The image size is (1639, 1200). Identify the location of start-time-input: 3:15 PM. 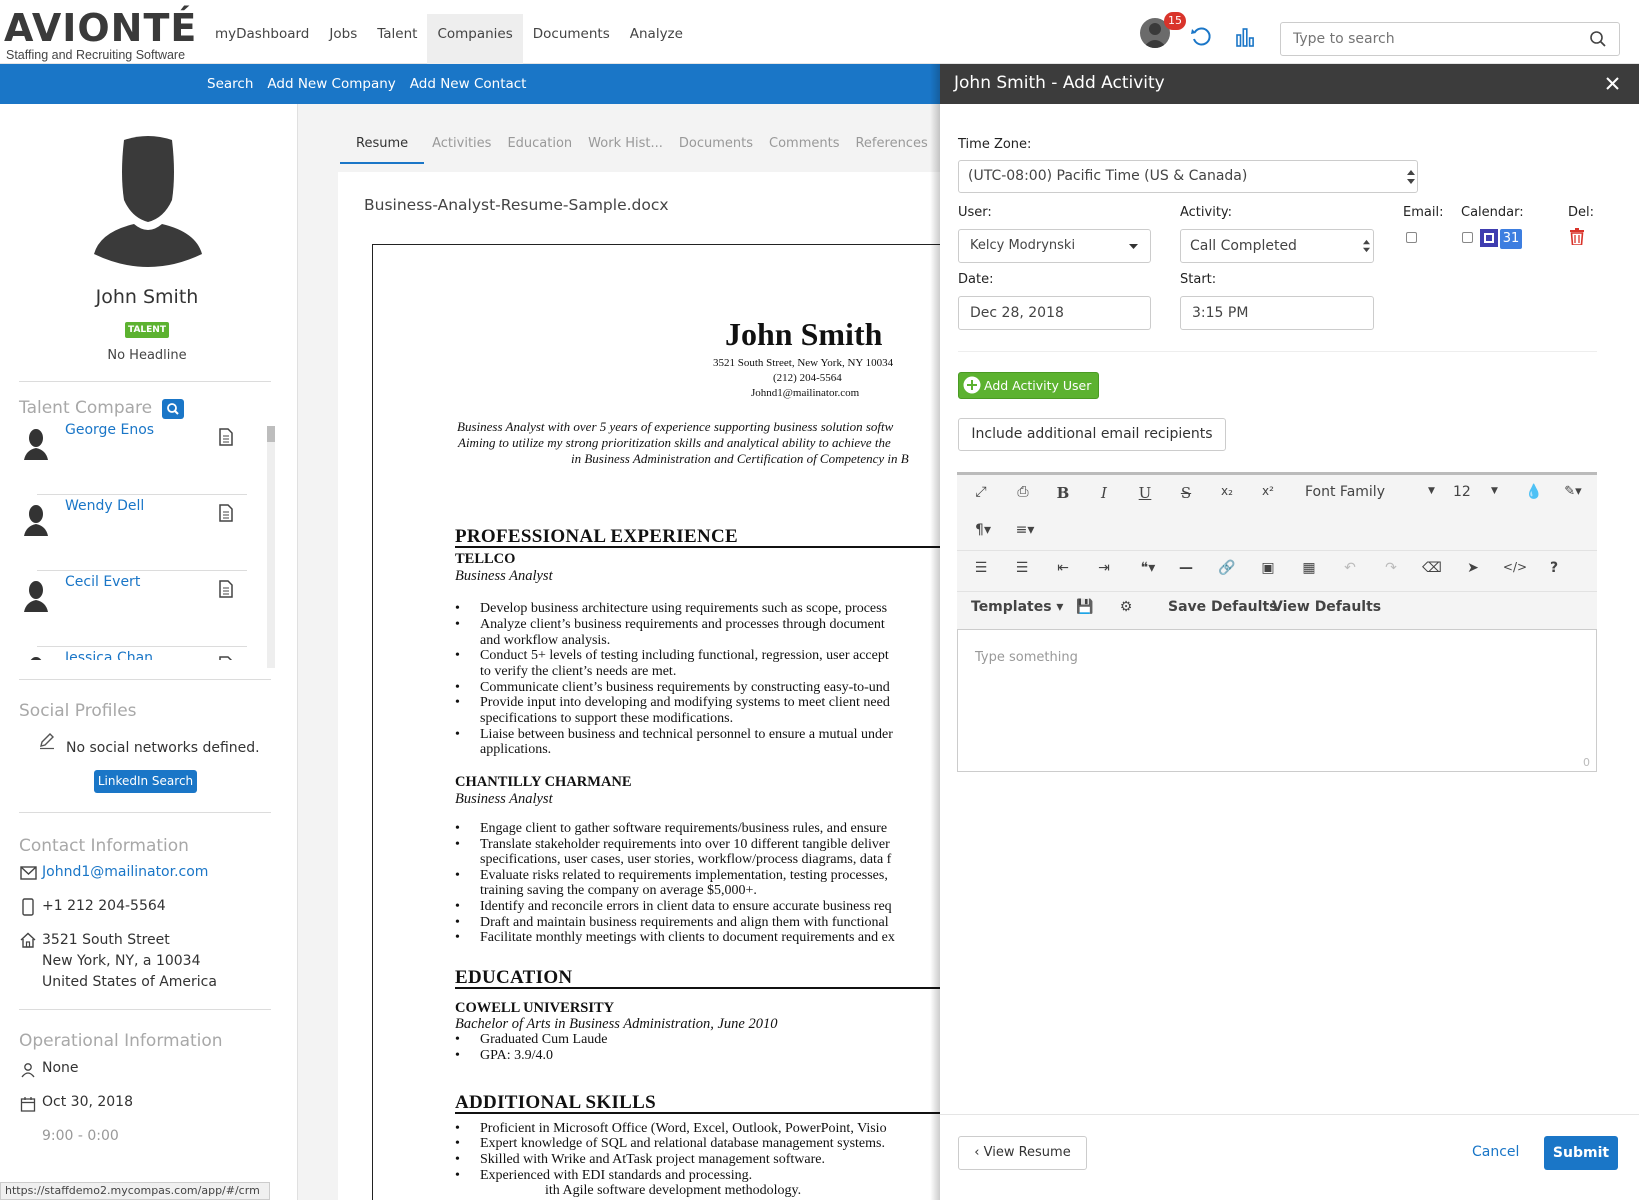
(1277, 313).